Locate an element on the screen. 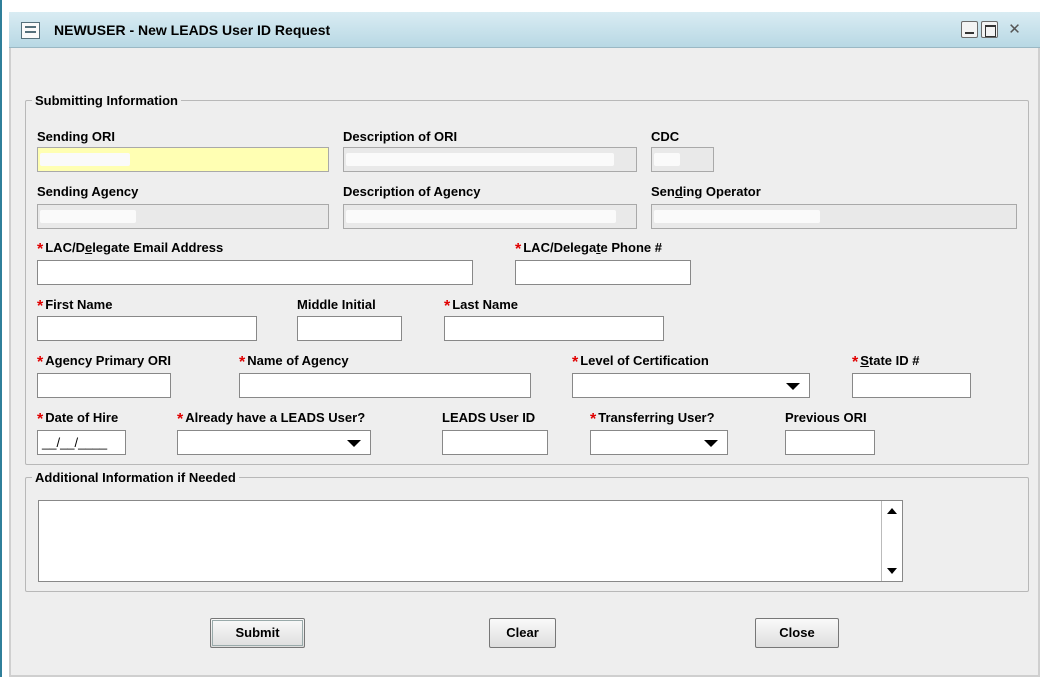 This screenshot has width=1040, height=677. sending-agency-field is located at coordinates (183, 216).